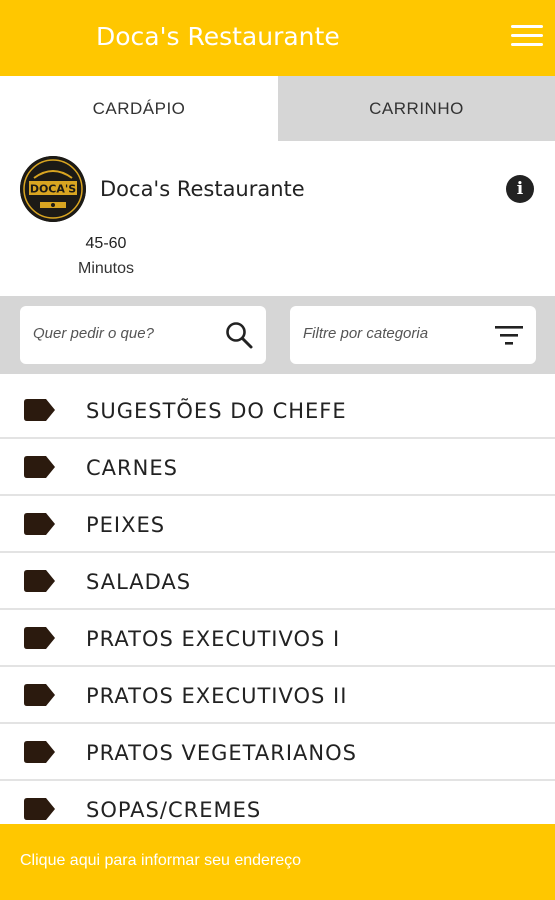  I want to click on tab-carrinho: CARRINHO, so click(416, 108).